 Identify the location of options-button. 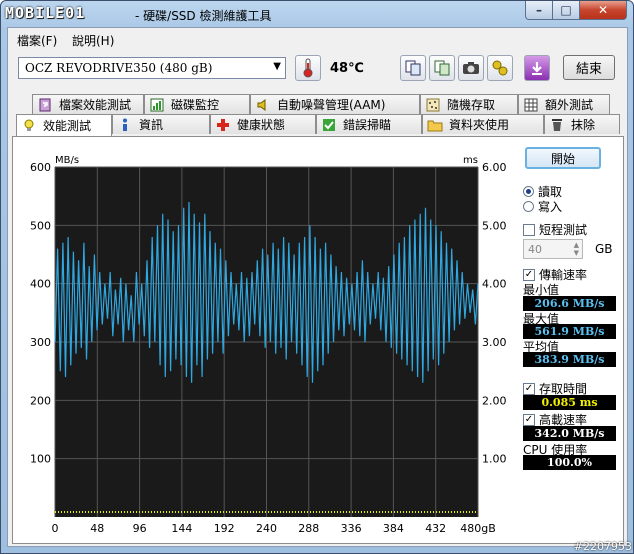
(500, 68).